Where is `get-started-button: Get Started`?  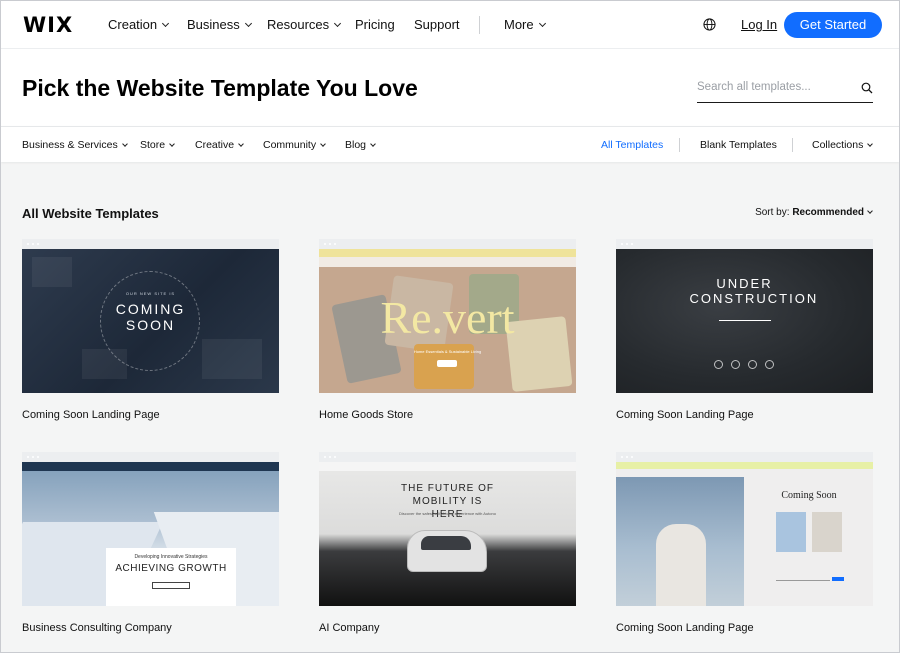 get-started-button: Get Started is located at coordinates (833, 25).